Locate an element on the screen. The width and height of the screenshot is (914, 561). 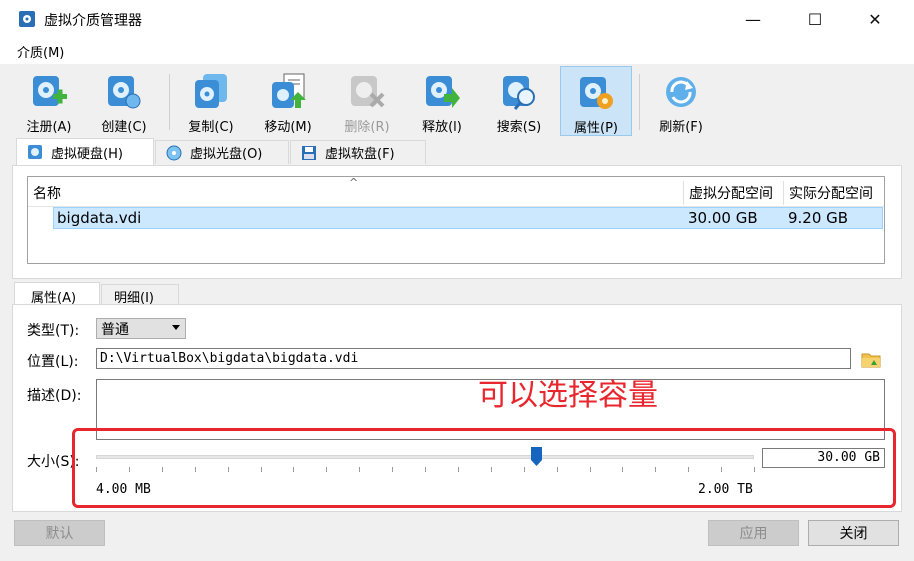
menu-media: 介质(M) is located at coordinates (40, 51).